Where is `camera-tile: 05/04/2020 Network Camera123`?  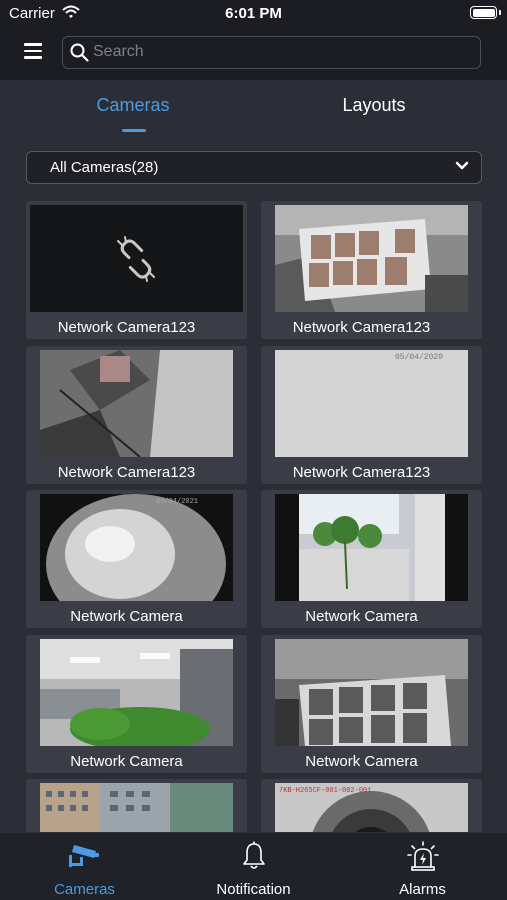 camera-tile: 05/04/2020 Network Camera123 is located at coordinates (371, 415).